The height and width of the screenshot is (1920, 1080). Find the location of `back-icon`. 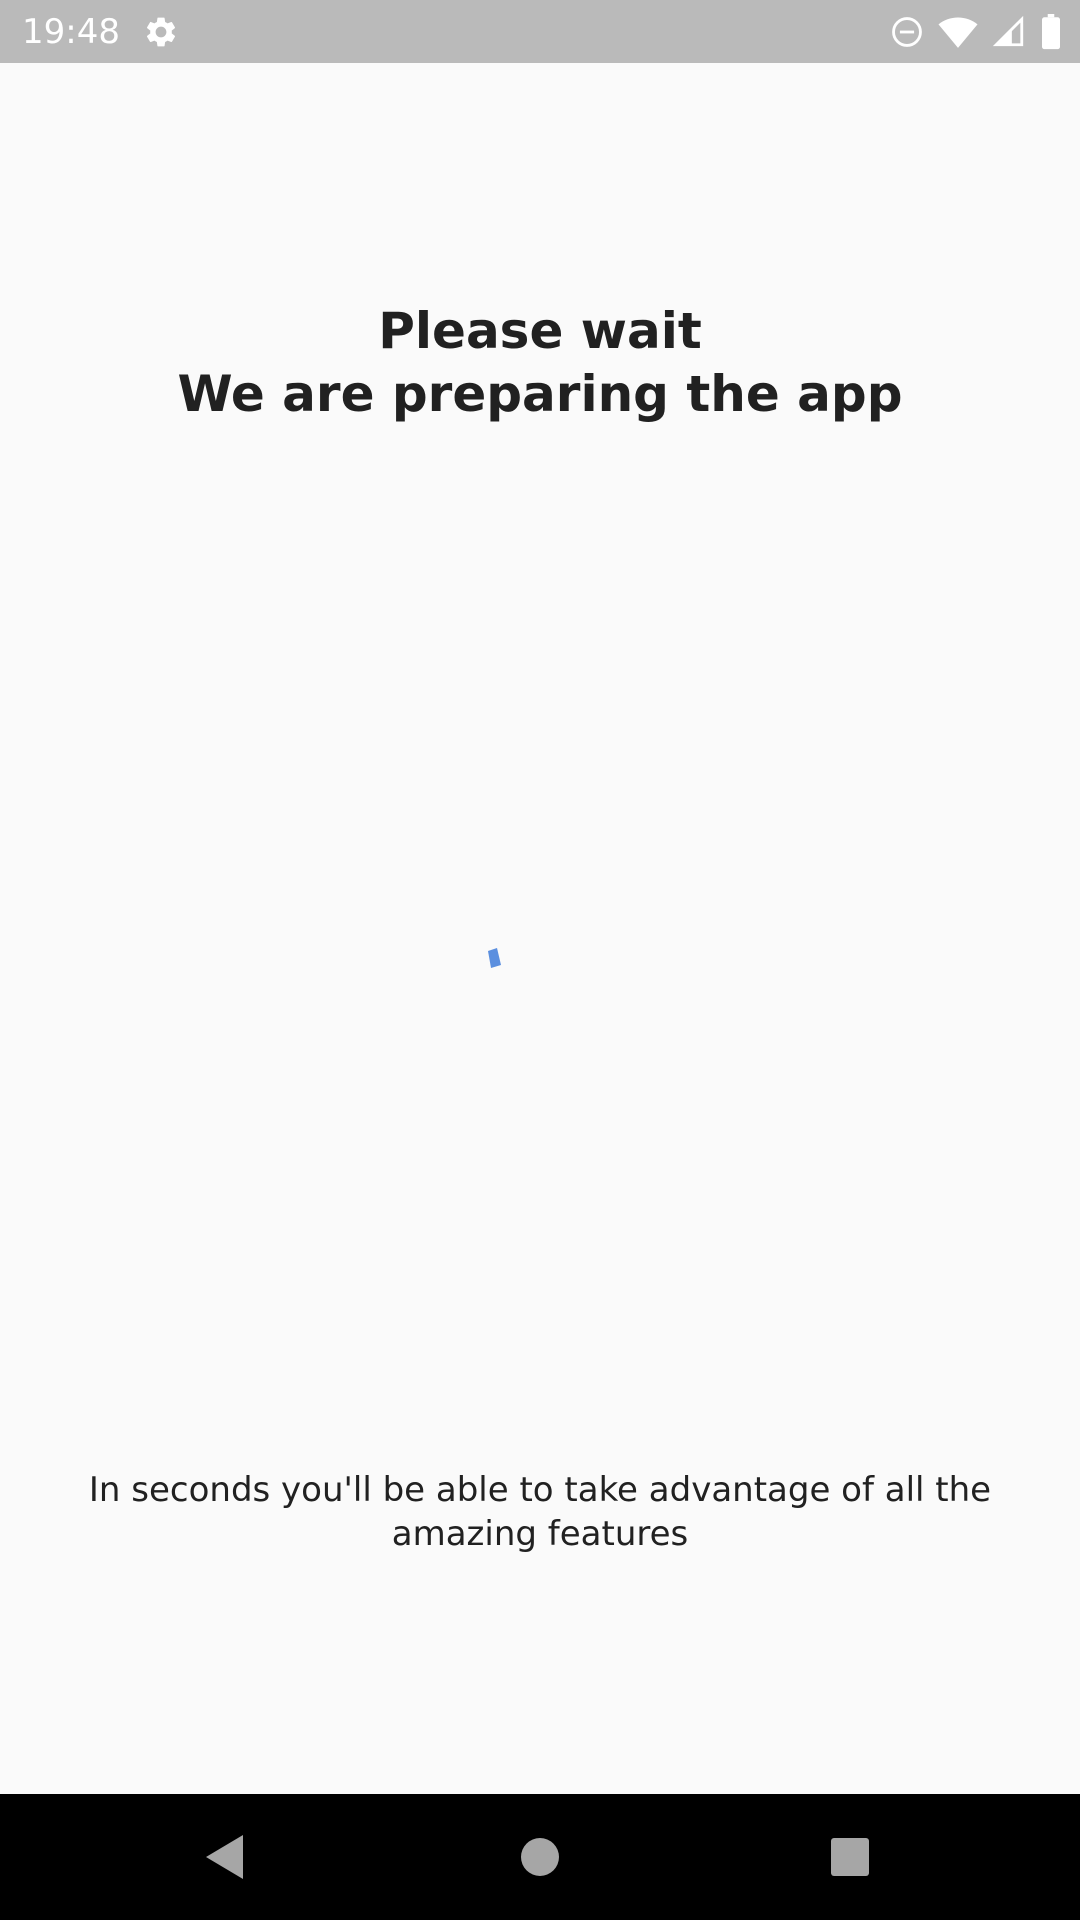

back-icon is located at coordinates (224, 1857).